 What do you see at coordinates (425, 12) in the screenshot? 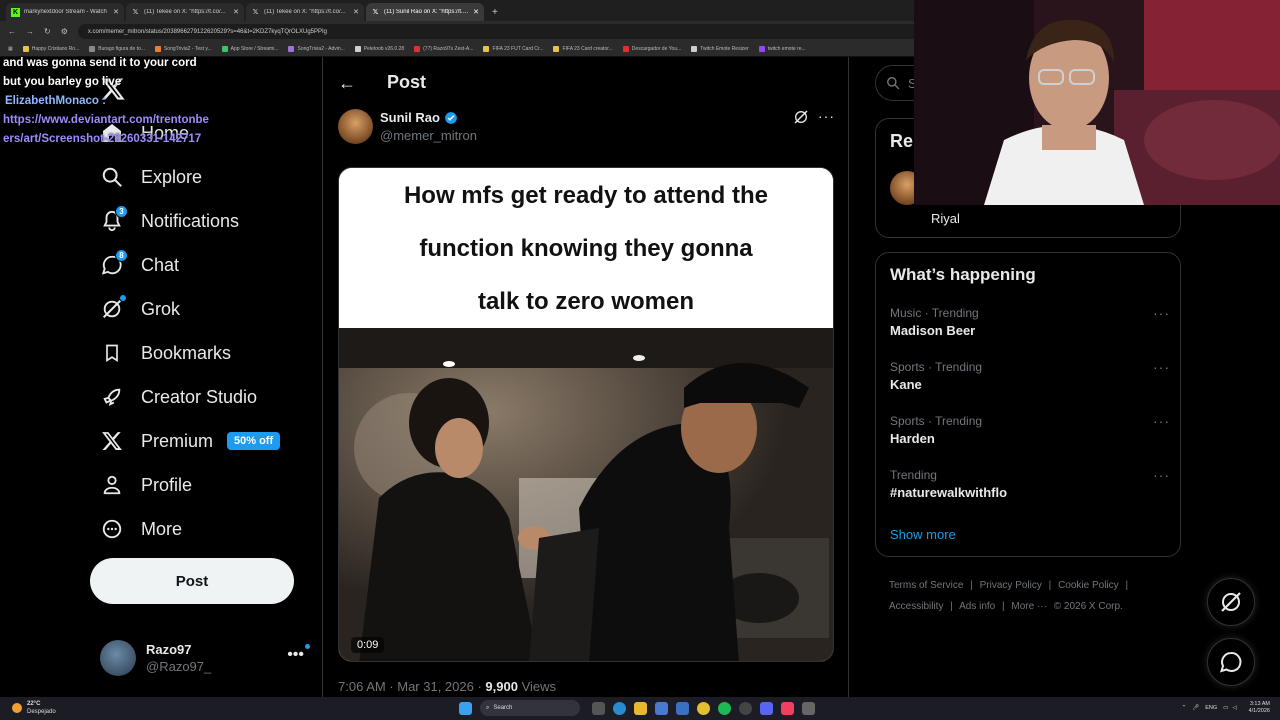
I see `browser-tab-active: 𝕏 (11) Sunil Rao on X: "https://t.c... ✕` at bounding box center [425, 12].